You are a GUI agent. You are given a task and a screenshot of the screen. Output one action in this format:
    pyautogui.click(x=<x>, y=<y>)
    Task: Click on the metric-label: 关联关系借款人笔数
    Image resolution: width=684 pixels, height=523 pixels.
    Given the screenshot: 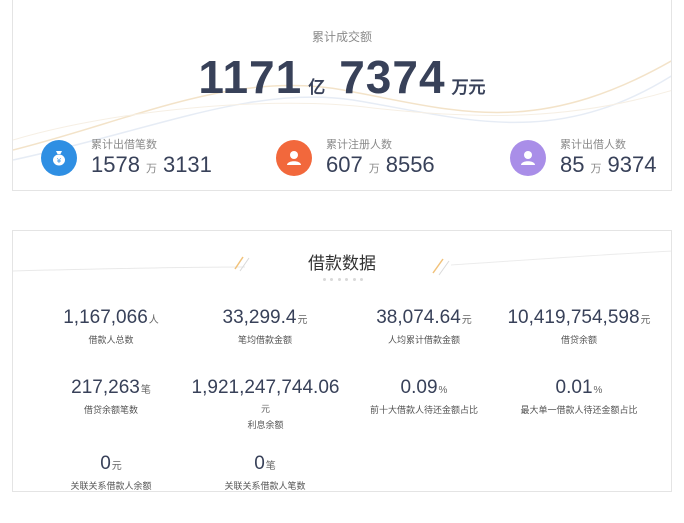 What is the action you would take?
    pyautogui.click(x=265, y=486)
    